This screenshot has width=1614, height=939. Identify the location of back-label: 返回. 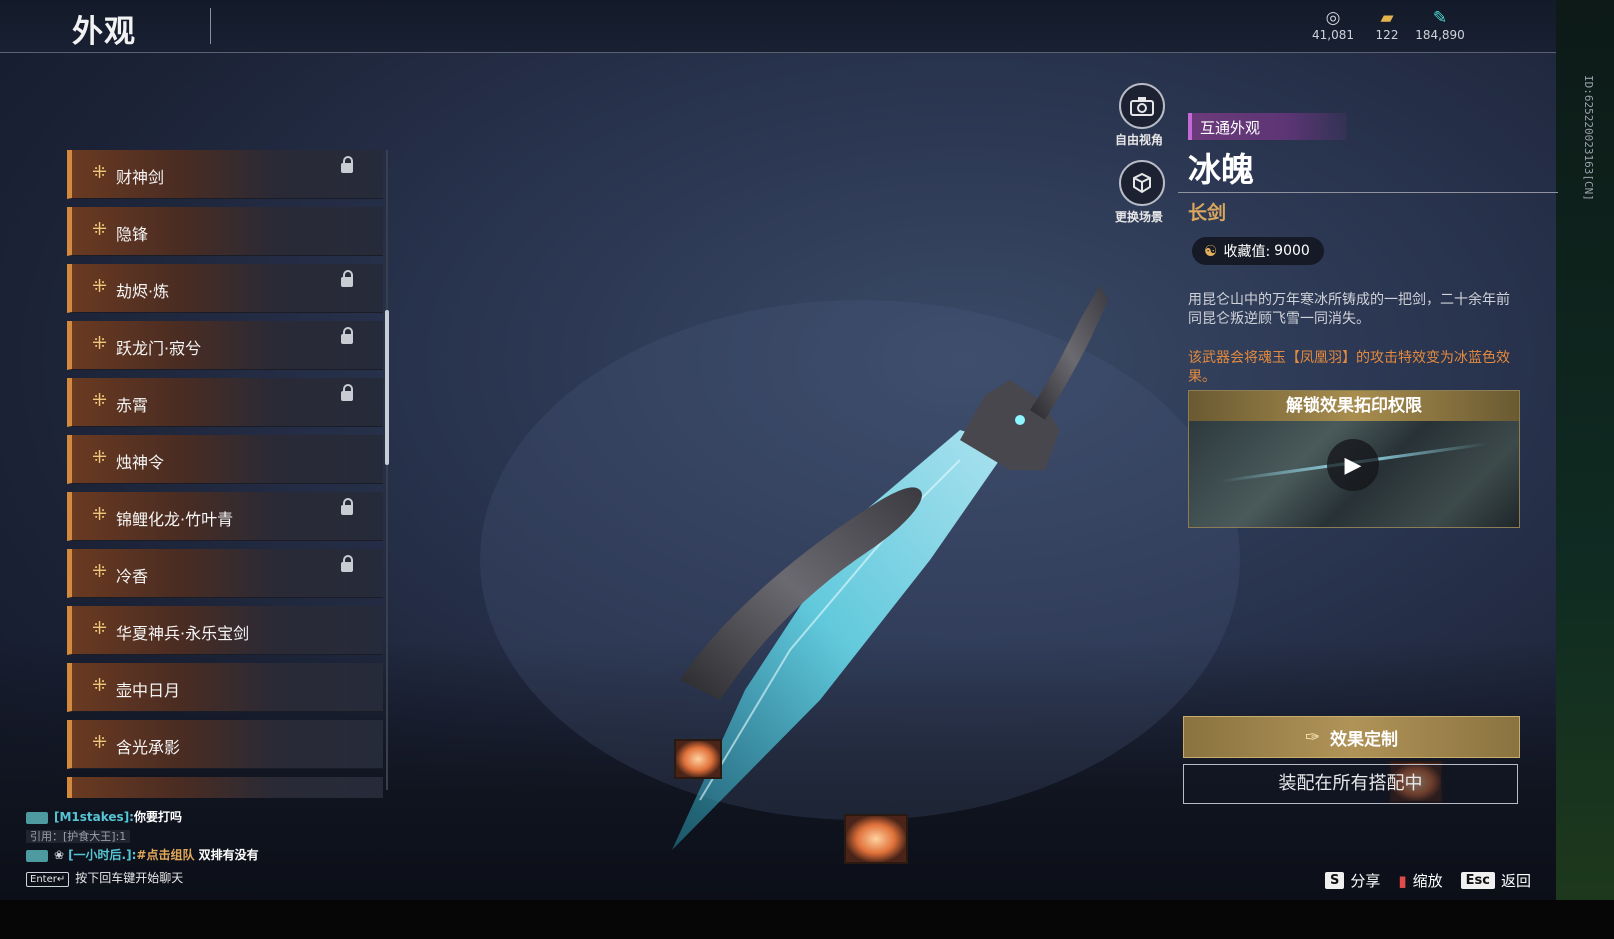
(1516, 881).